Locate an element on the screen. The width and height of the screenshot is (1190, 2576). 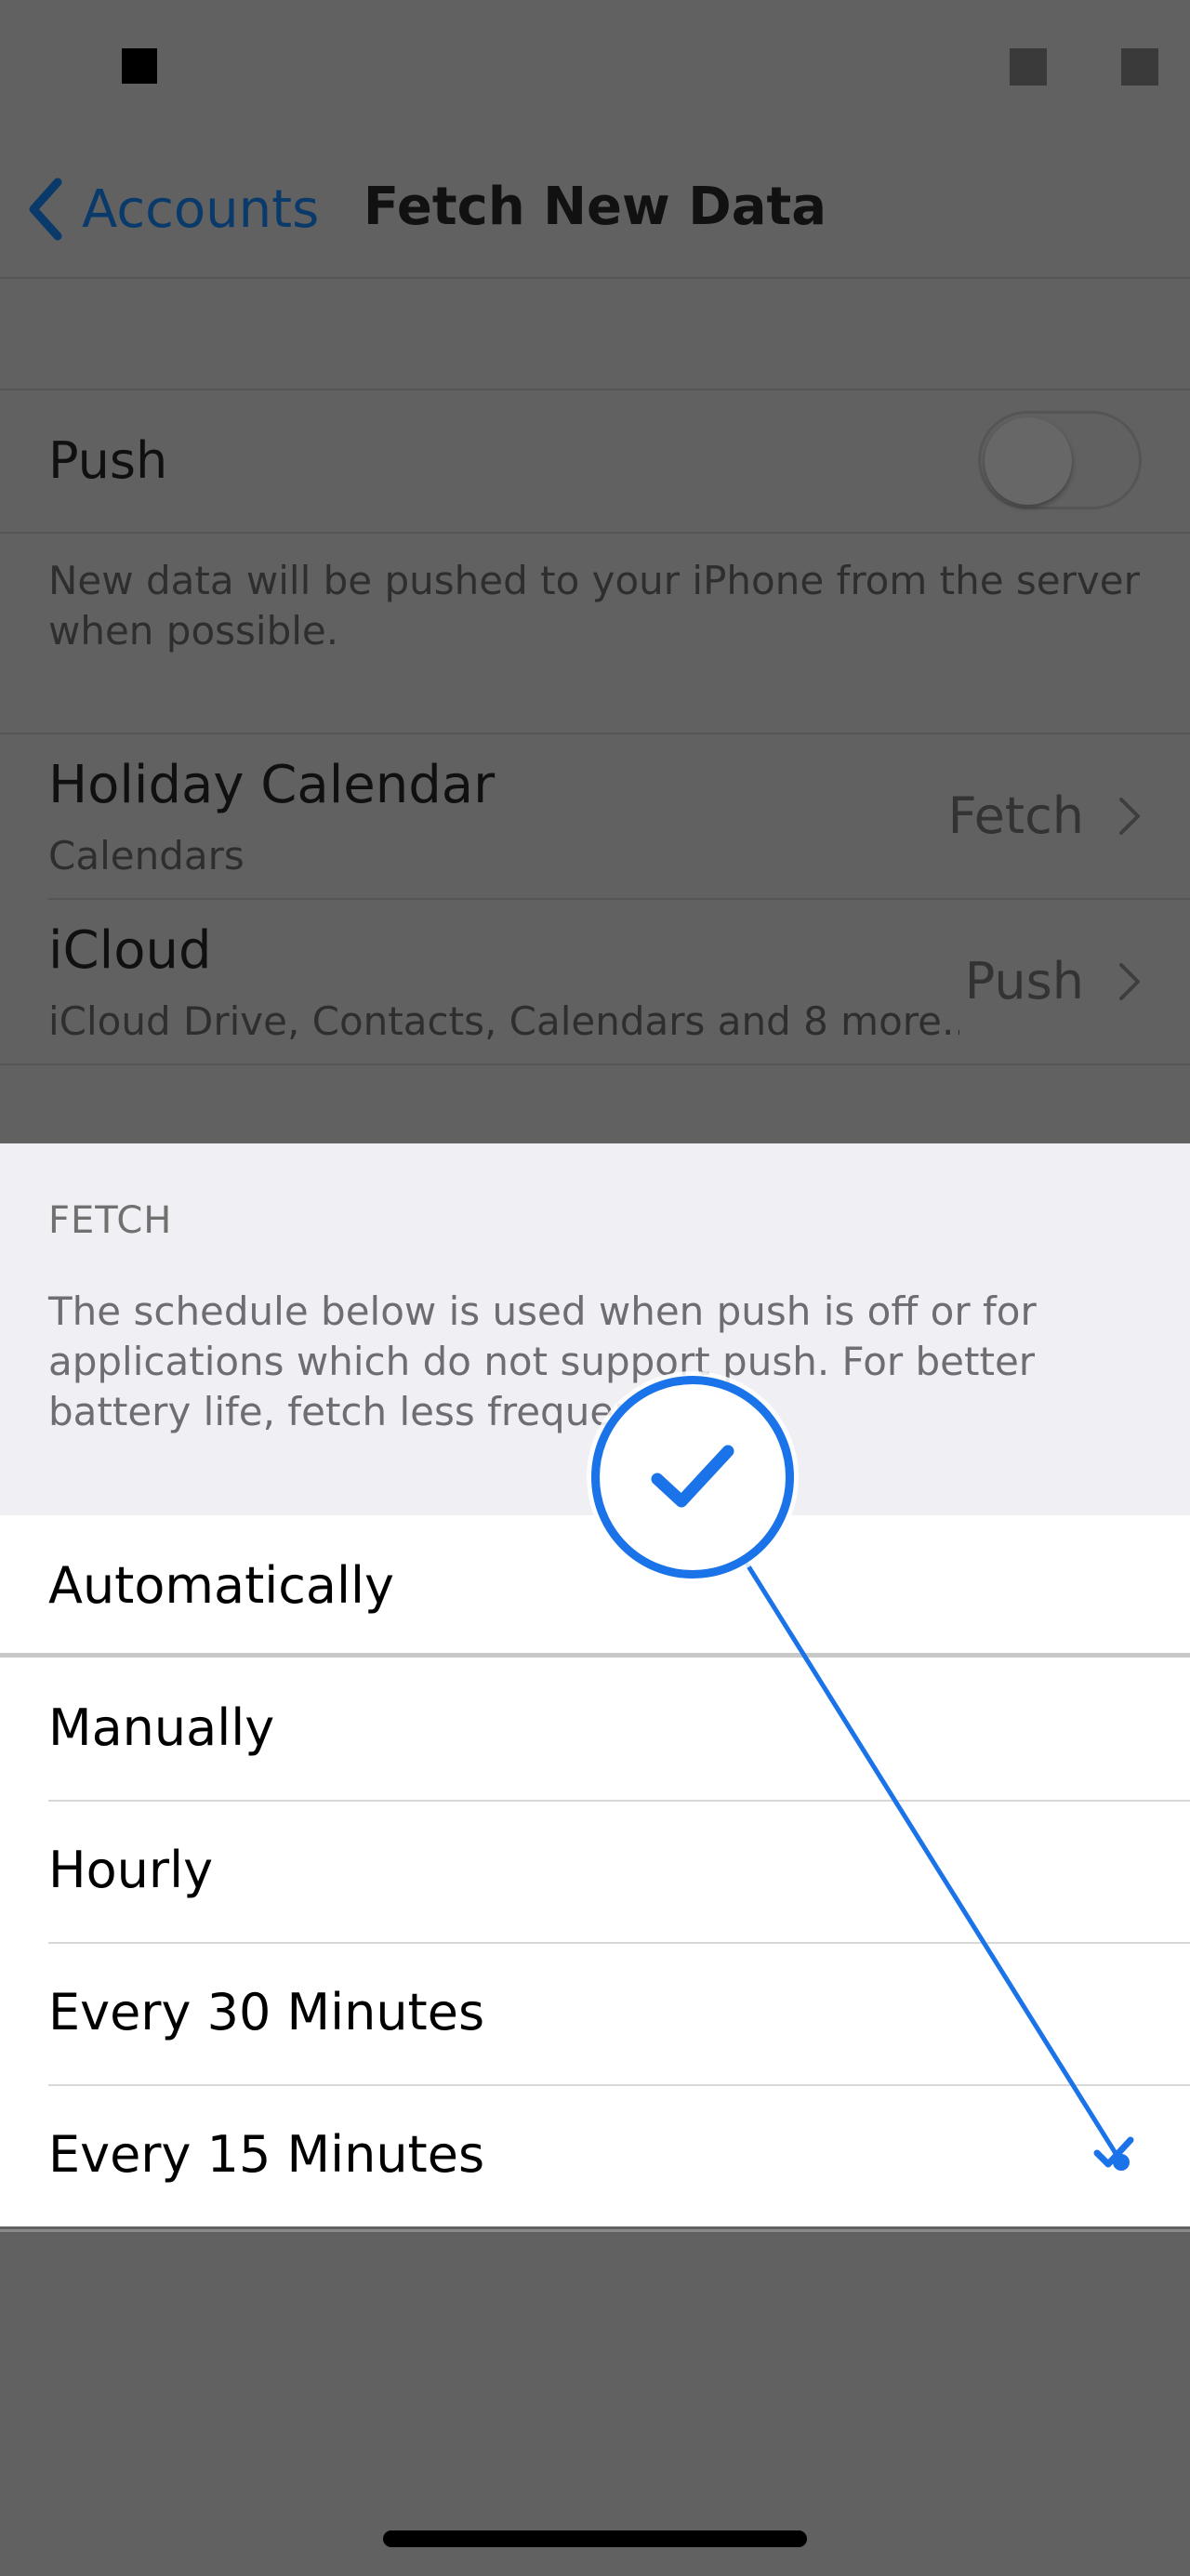
push-toggle is located at coordinates (1060, 460).